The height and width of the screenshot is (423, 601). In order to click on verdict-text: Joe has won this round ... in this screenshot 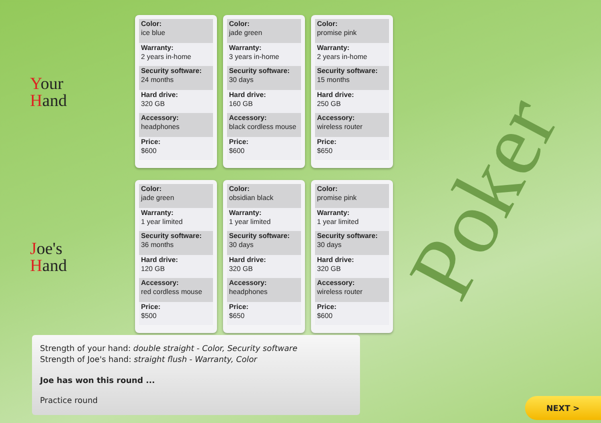, I will do `click(98, 380)`.